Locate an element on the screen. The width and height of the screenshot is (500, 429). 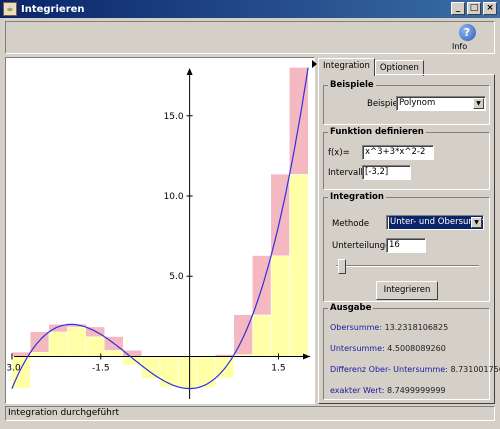
tab-integration: Integration is located at coordinates (346, 67).